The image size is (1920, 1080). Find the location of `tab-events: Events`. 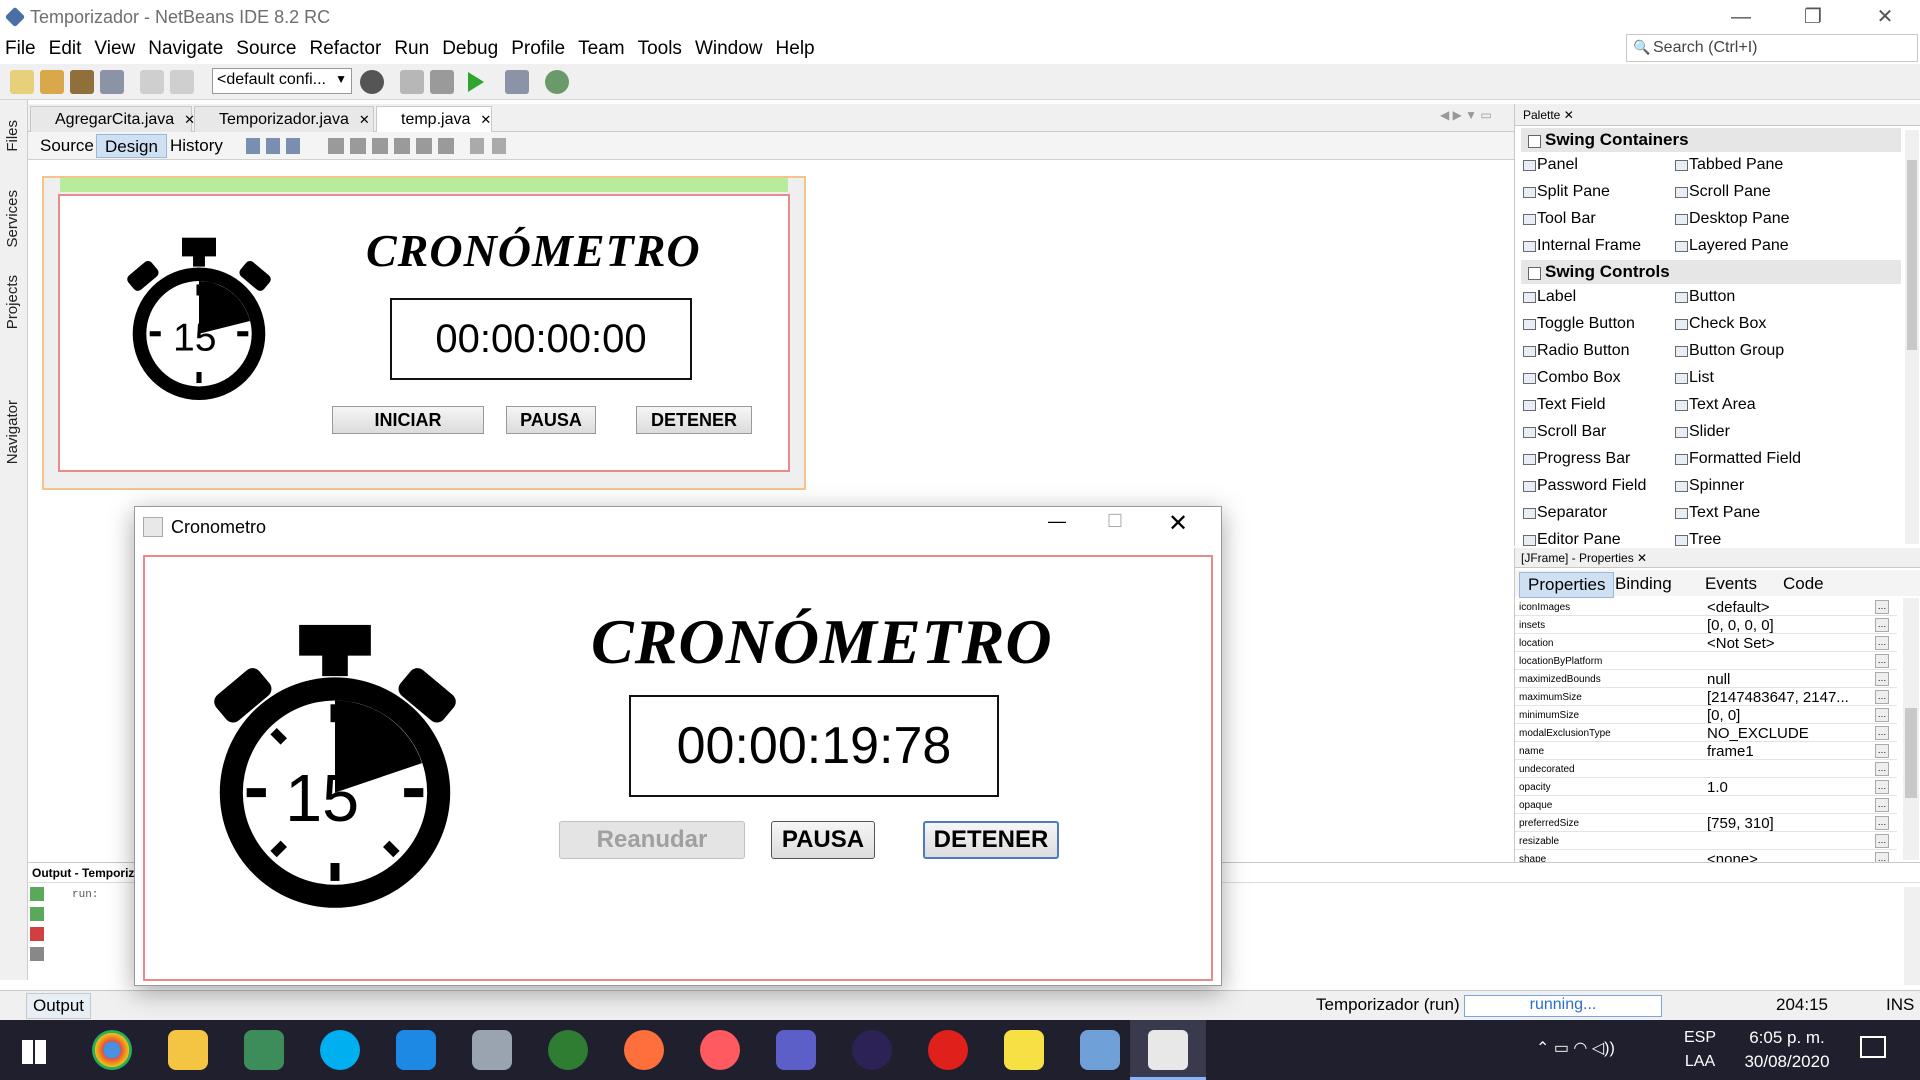

tab-events: Events is located at coordinates (1731, 584).